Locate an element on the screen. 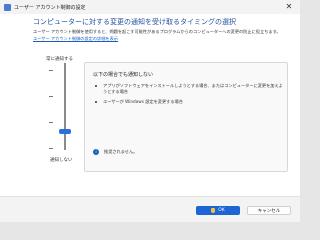 Image resolution: width=320 pixels, height=240 pixels. uac-app-icon is located at coordinates (7, 7).